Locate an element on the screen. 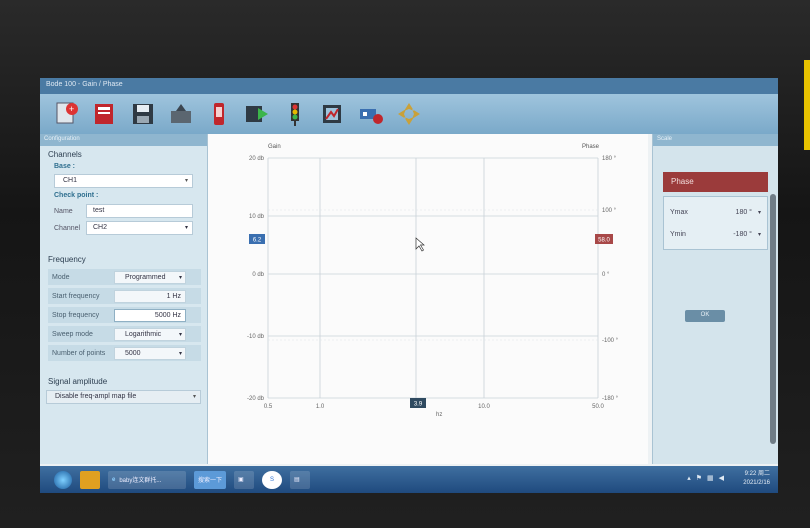 The height and width of the screenshot is (528, 810). channel-label: Channel is located at coordinates (67, 228).